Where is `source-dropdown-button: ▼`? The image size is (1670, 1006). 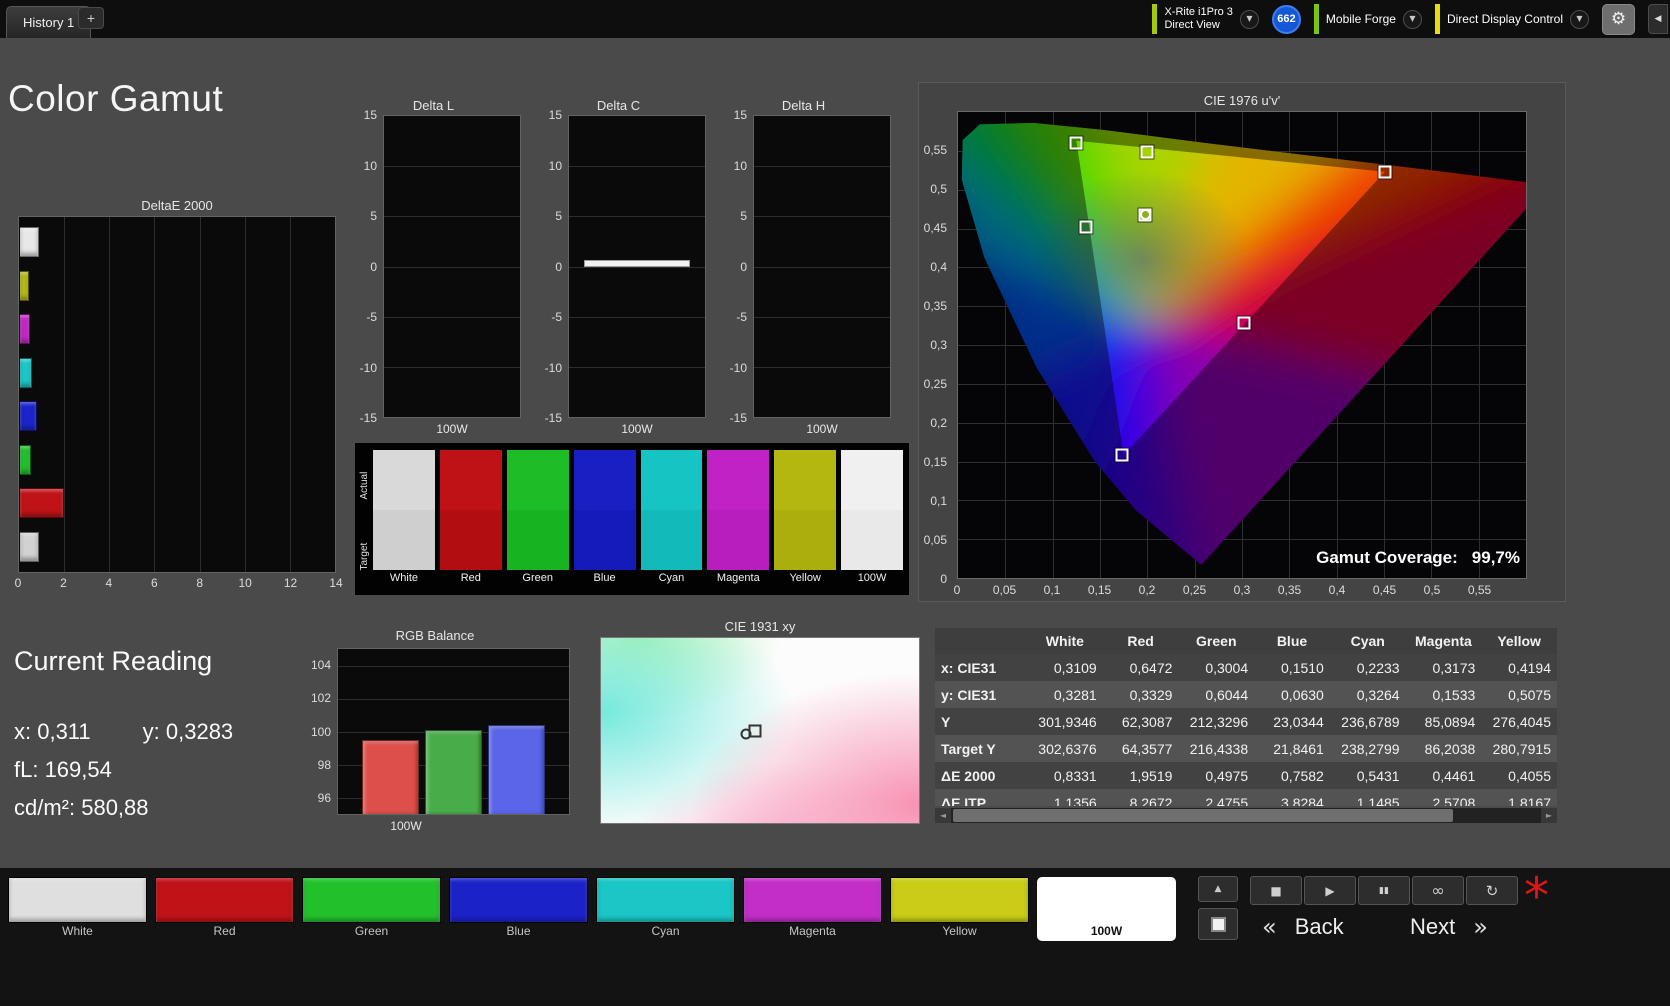
source-dropdown-button: ▼ is located at coordinates (1412, 19).